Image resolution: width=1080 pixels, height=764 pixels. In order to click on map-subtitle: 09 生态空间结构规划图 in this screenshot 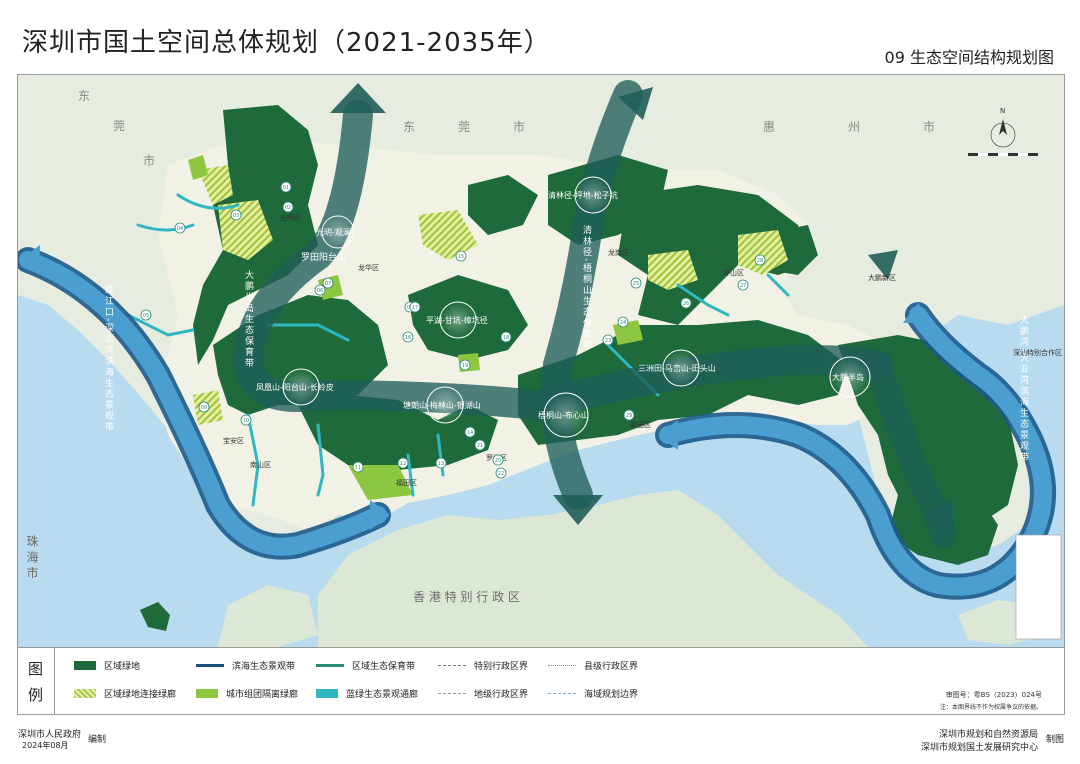, I will do `click(969, 57)`.